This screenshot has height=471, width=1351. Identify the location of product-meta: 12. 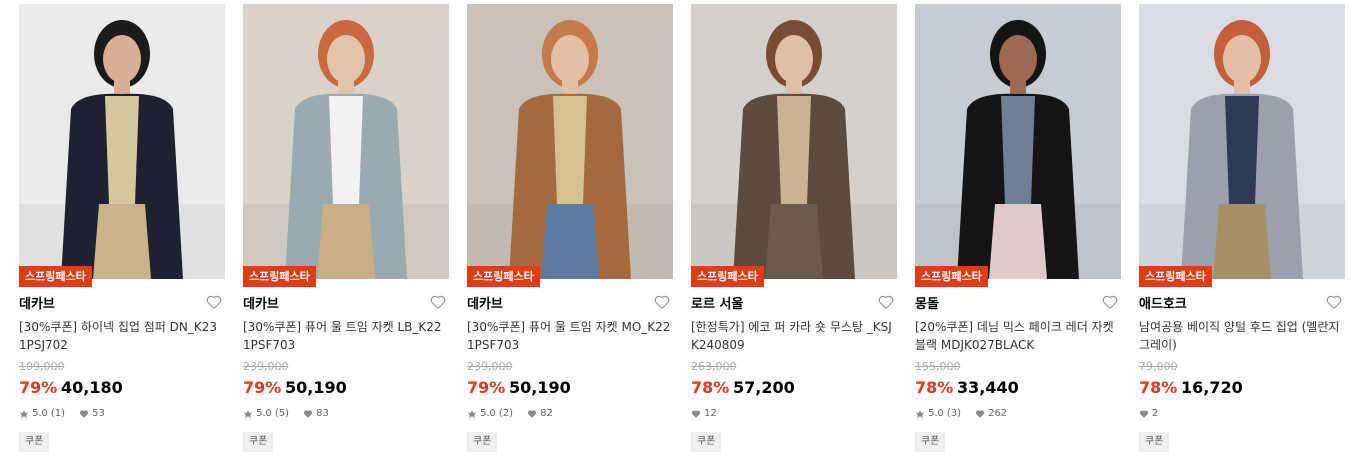
(704, 413).